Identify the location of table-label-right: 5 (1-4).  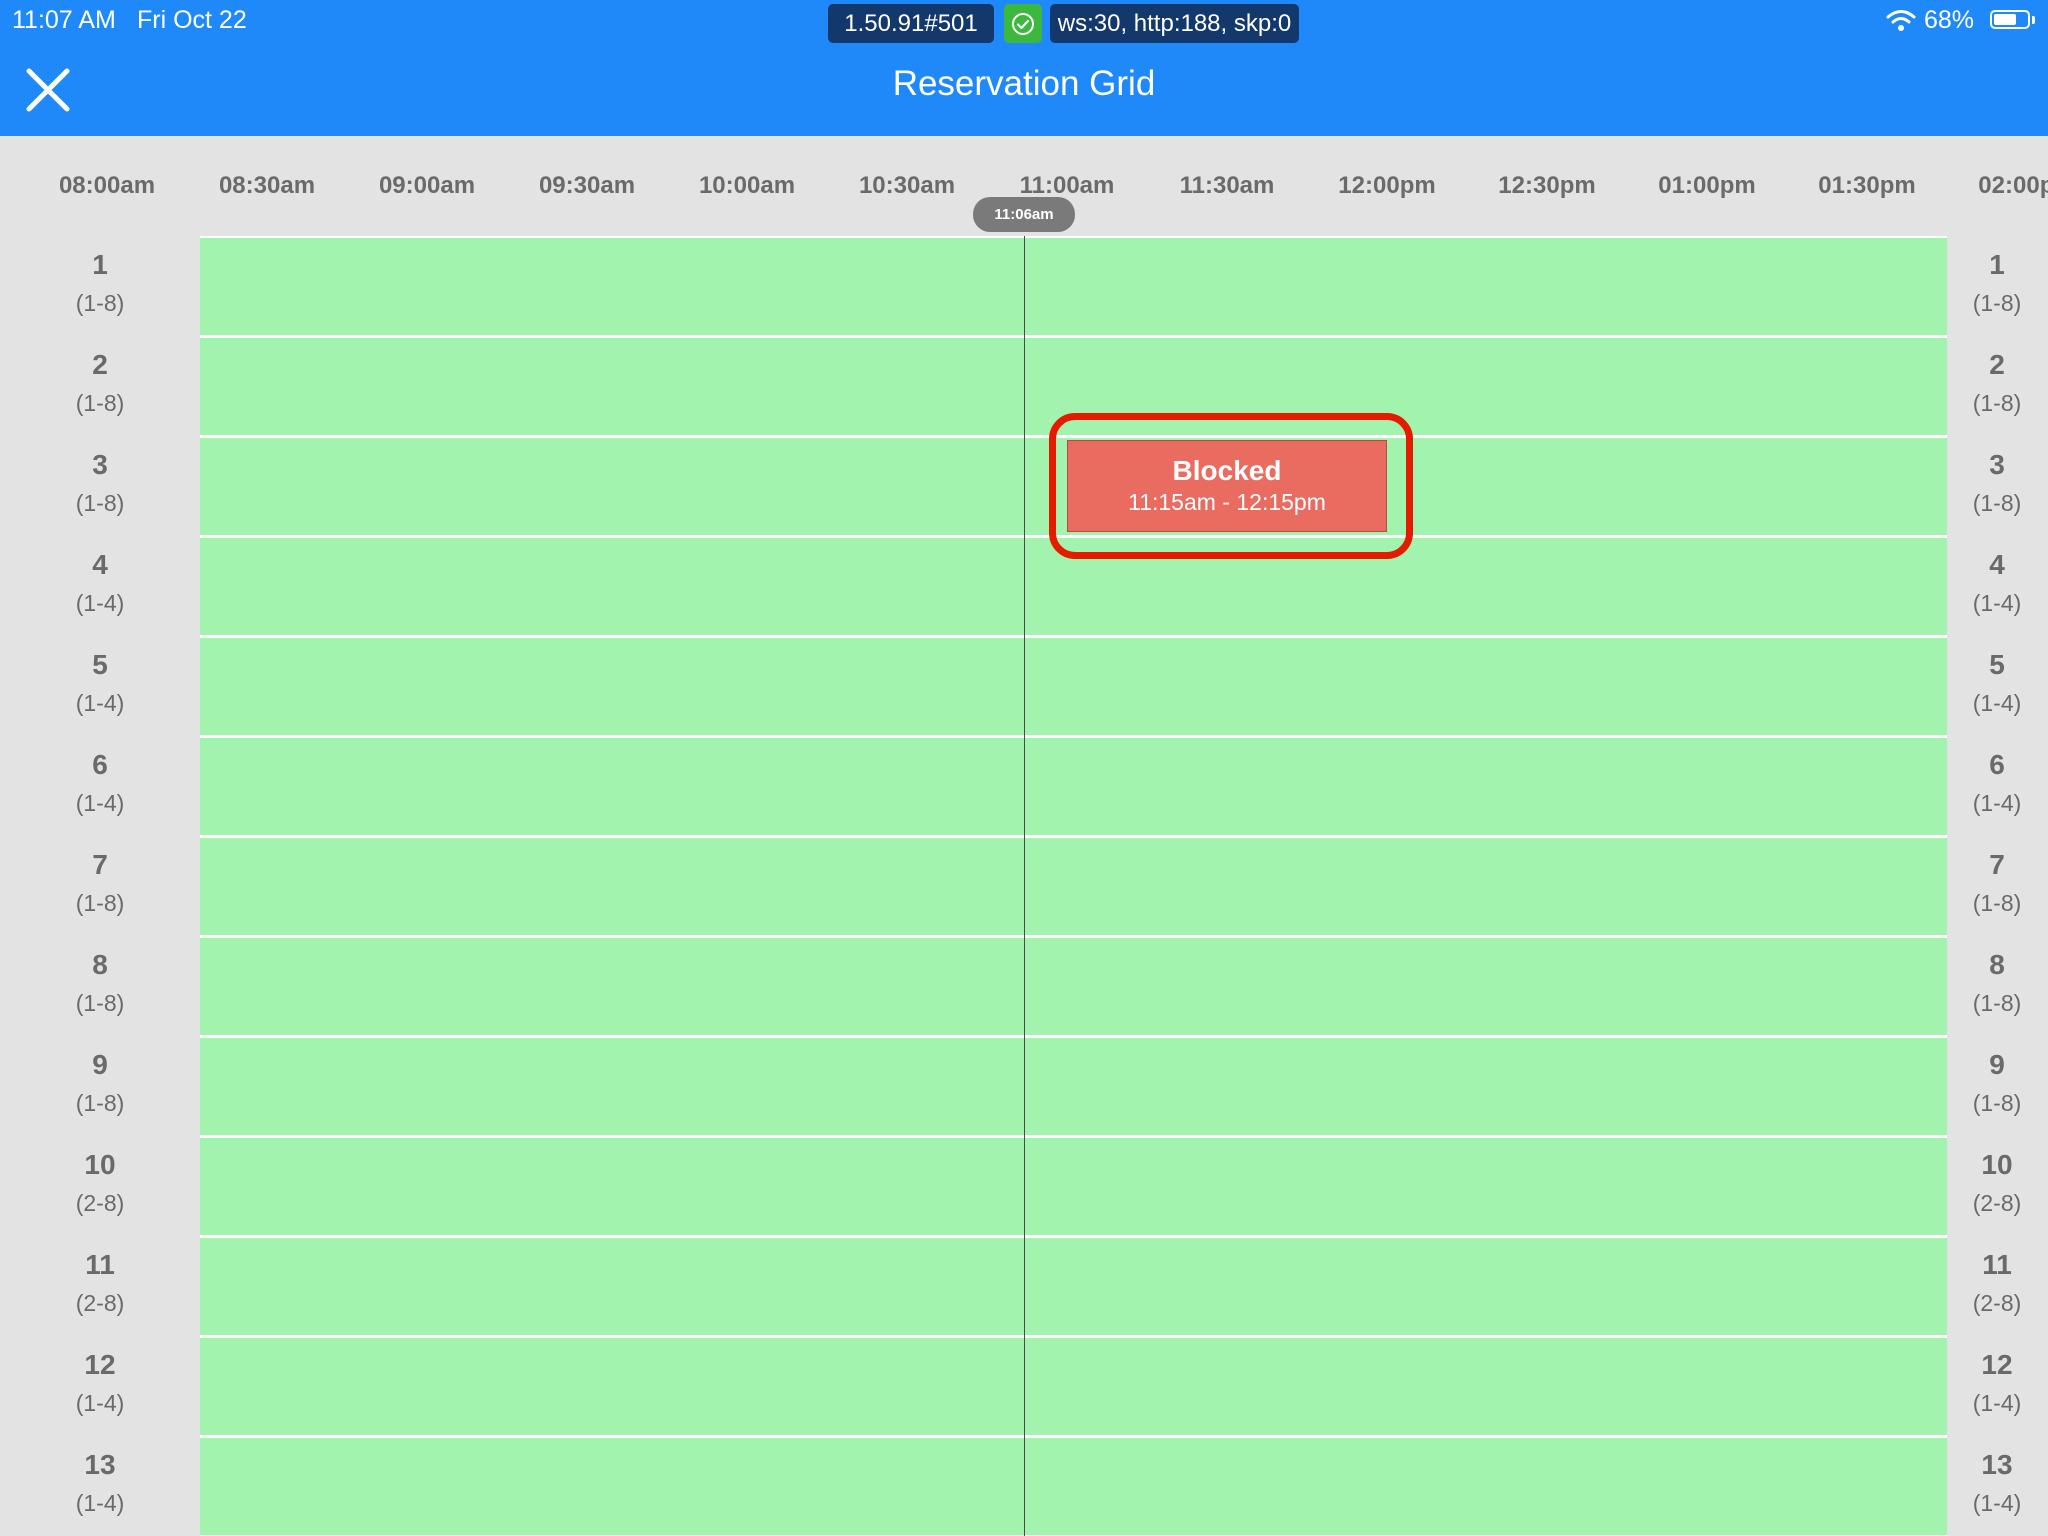
(1997, 676).